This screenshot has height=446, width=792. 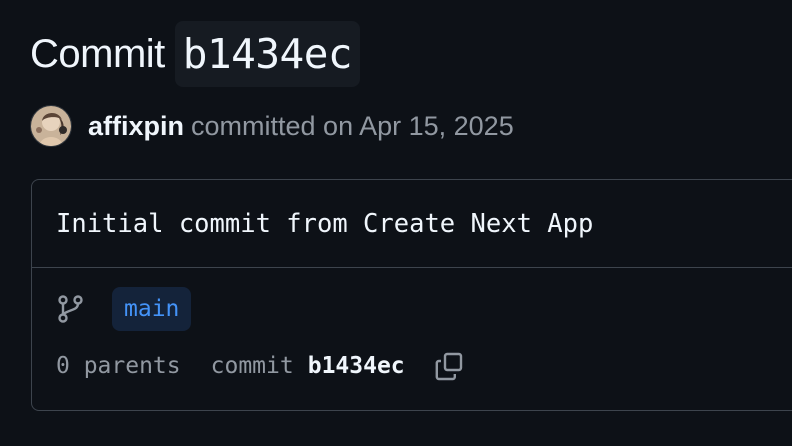 I want to click on commit-title-label: Commit, so click(x=97, y=54).